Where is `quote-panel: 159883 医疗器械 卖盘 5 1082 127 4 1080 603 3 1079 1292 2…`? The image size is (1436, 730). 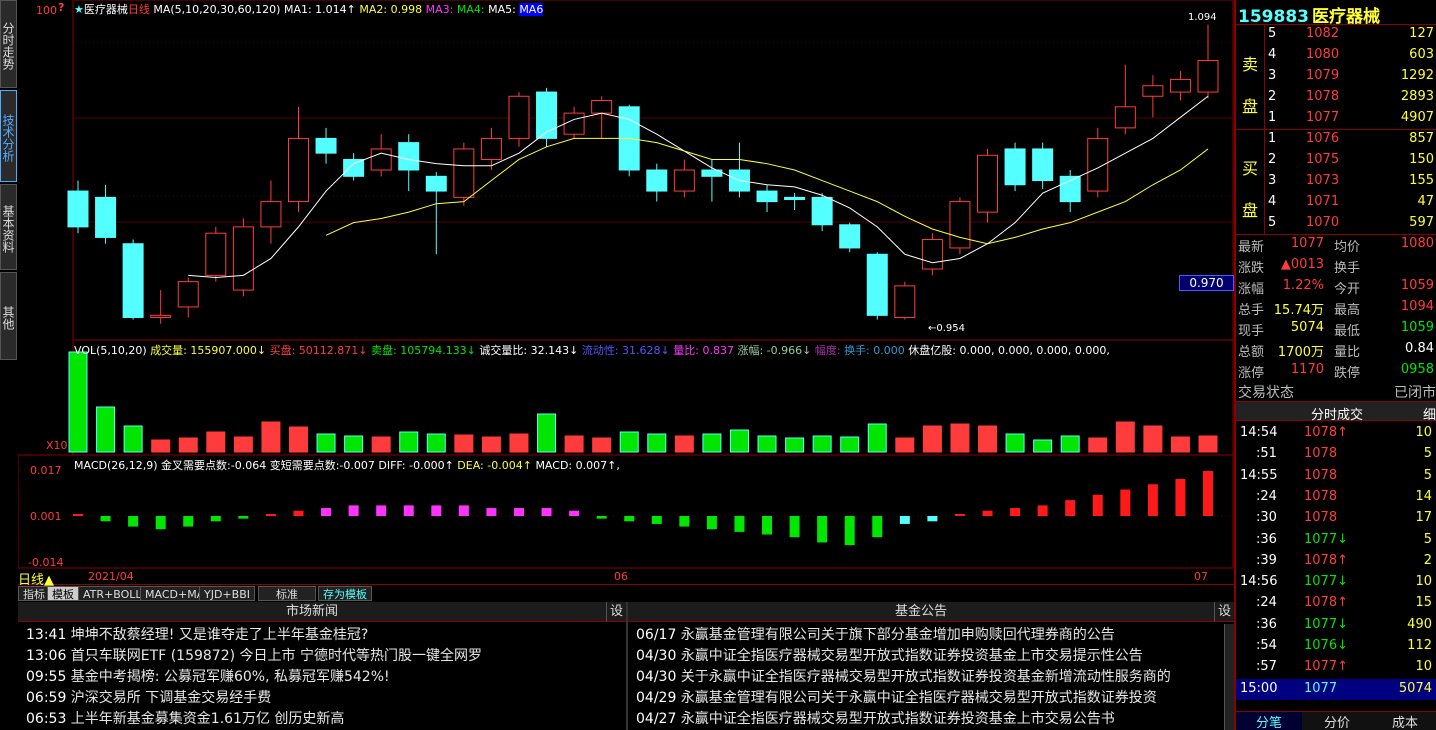
quote-panel: 159883 医疗器械 卖盘 5 1082 127 4 1080 603 3 1079 1292 2… is located at coordinates (1335, 365).